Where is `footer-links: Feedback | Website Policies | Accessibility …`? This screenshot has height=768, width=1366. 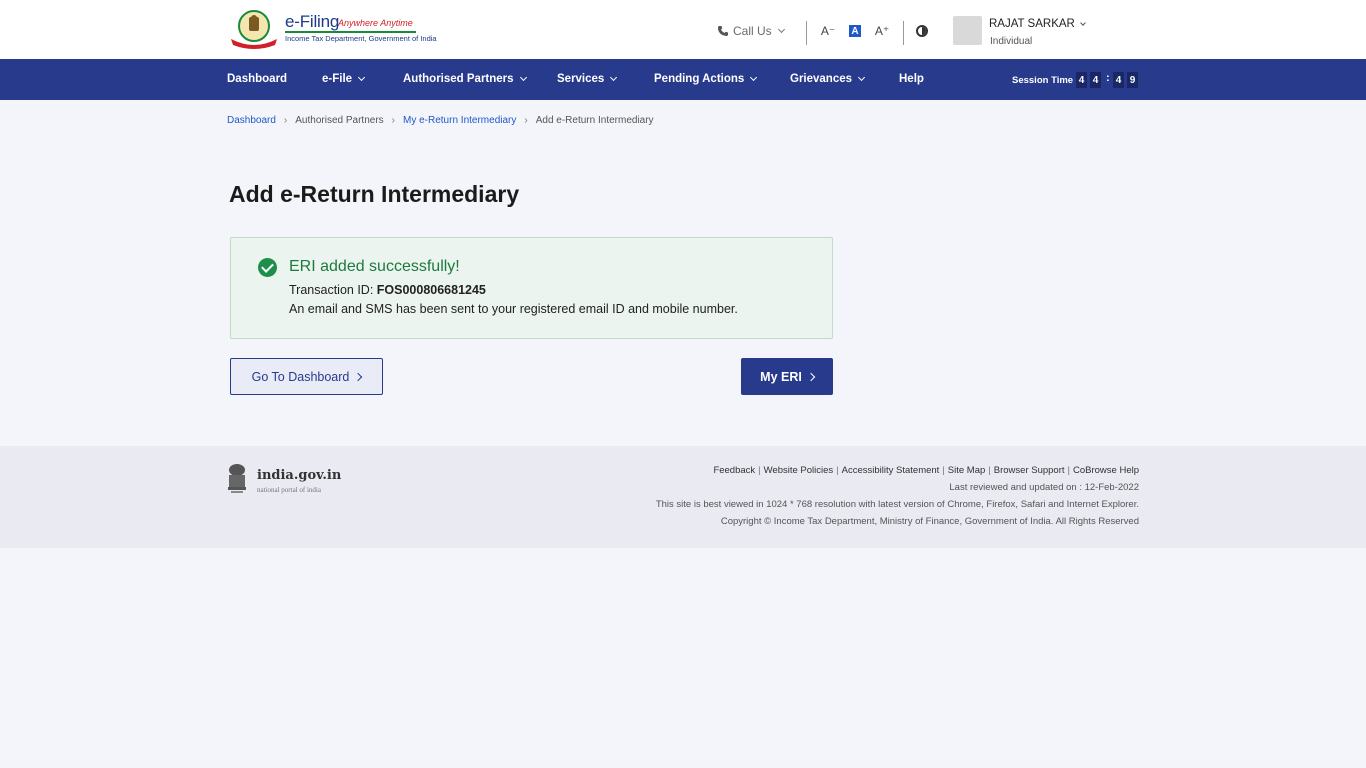
footer-links: Feedback | Website Policies | Accessibility … is located at coordinates (926, 470).